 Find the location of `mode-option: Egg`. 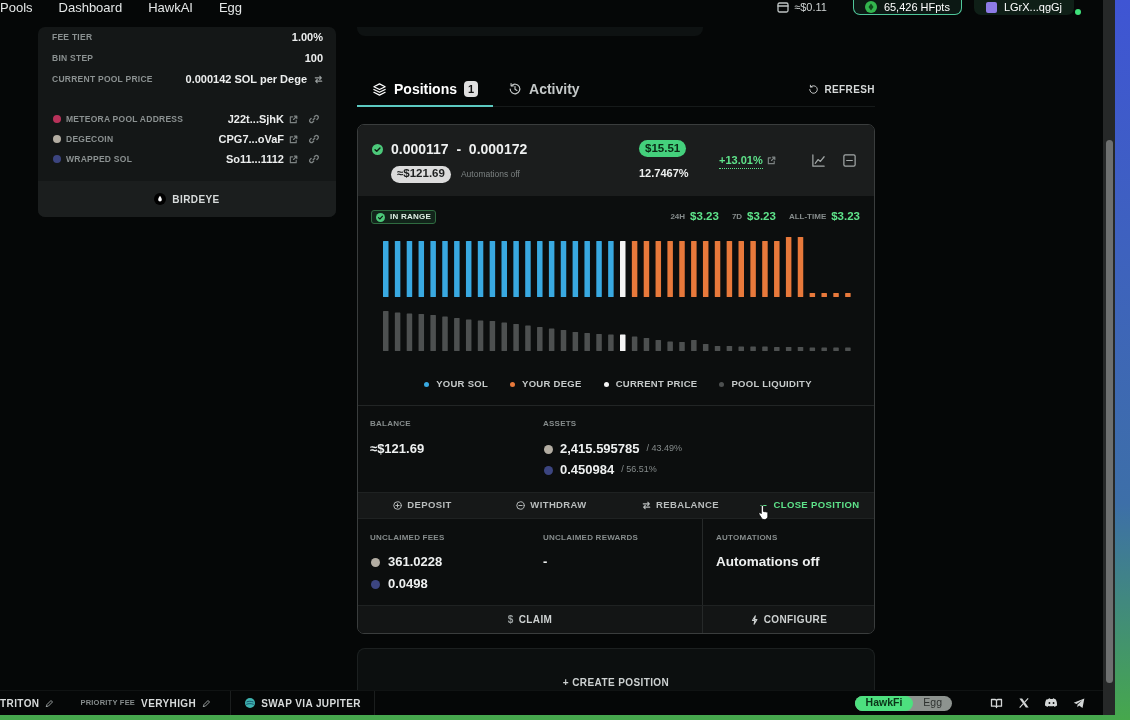

mode-option: Egg is located at coordinates (932, 703).